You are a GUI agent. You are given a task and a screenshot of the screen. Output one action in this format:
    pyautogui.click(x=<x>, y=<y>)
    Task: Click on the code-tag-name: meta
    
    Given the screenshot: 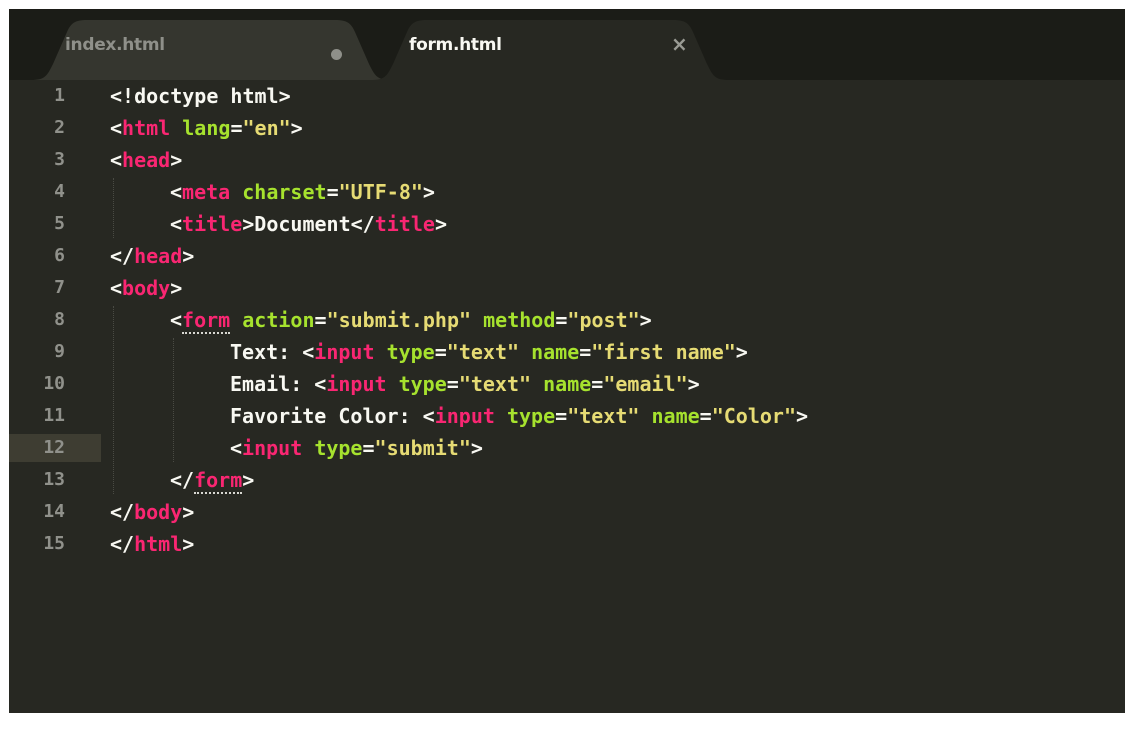 What is the action you would take?
    pyautogui.click(x=206, y=192)
    